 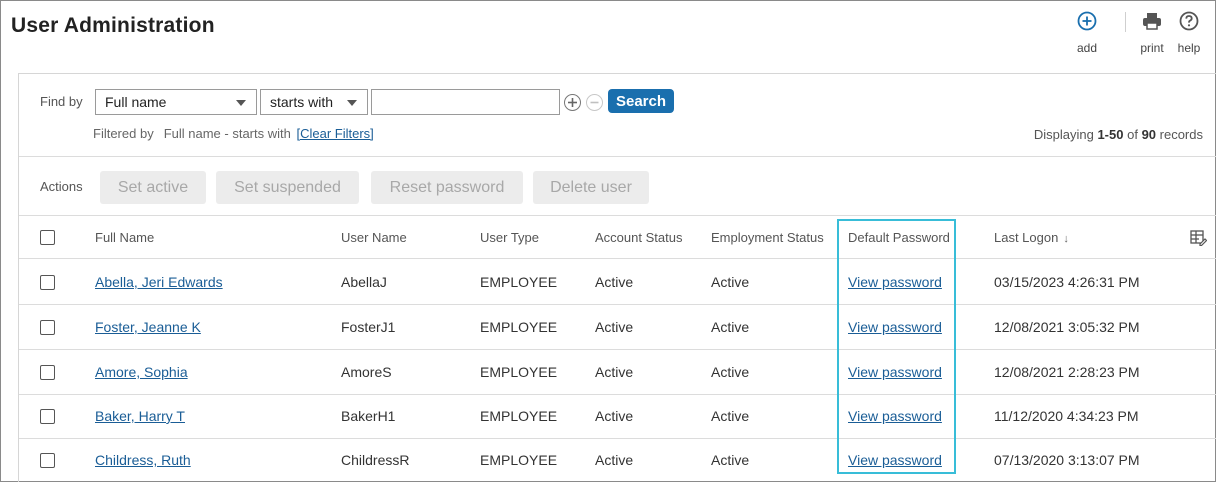 I want to click on search-button: Search, so click(x=641, y=101).